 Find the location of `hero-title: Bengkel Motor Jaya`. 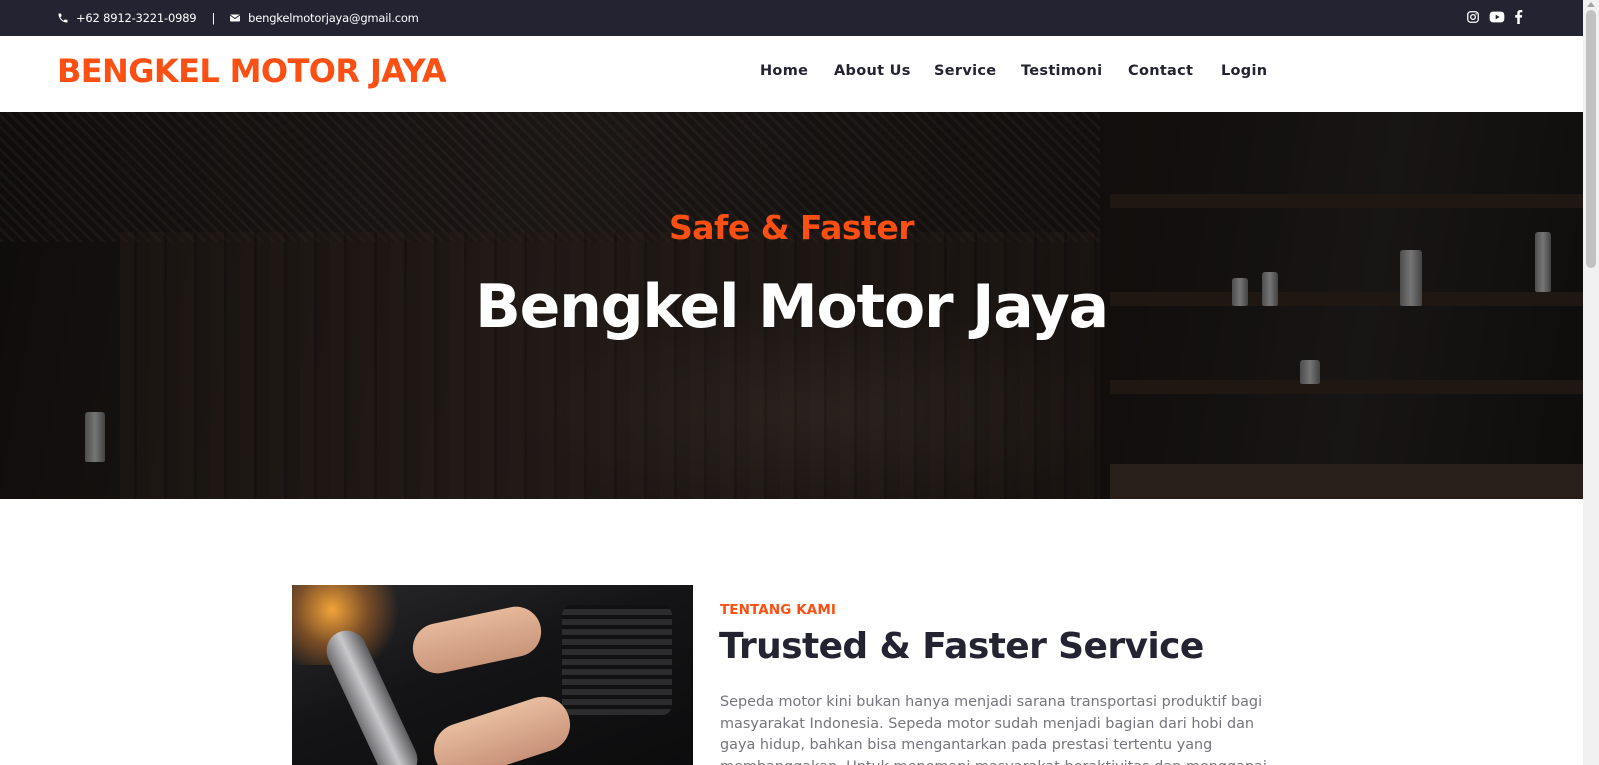

hero-title: Bengkel Motor Jaya is located at coordinates (792, 307).